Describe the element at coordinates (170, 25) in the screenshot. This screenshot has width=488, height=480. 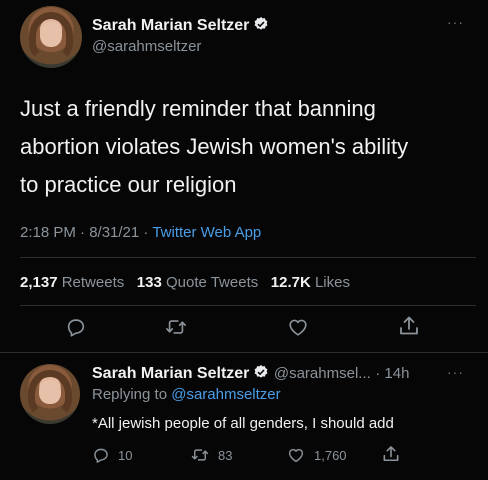
I see `author-name-text: Sarah Marian Seltzer` at that location.